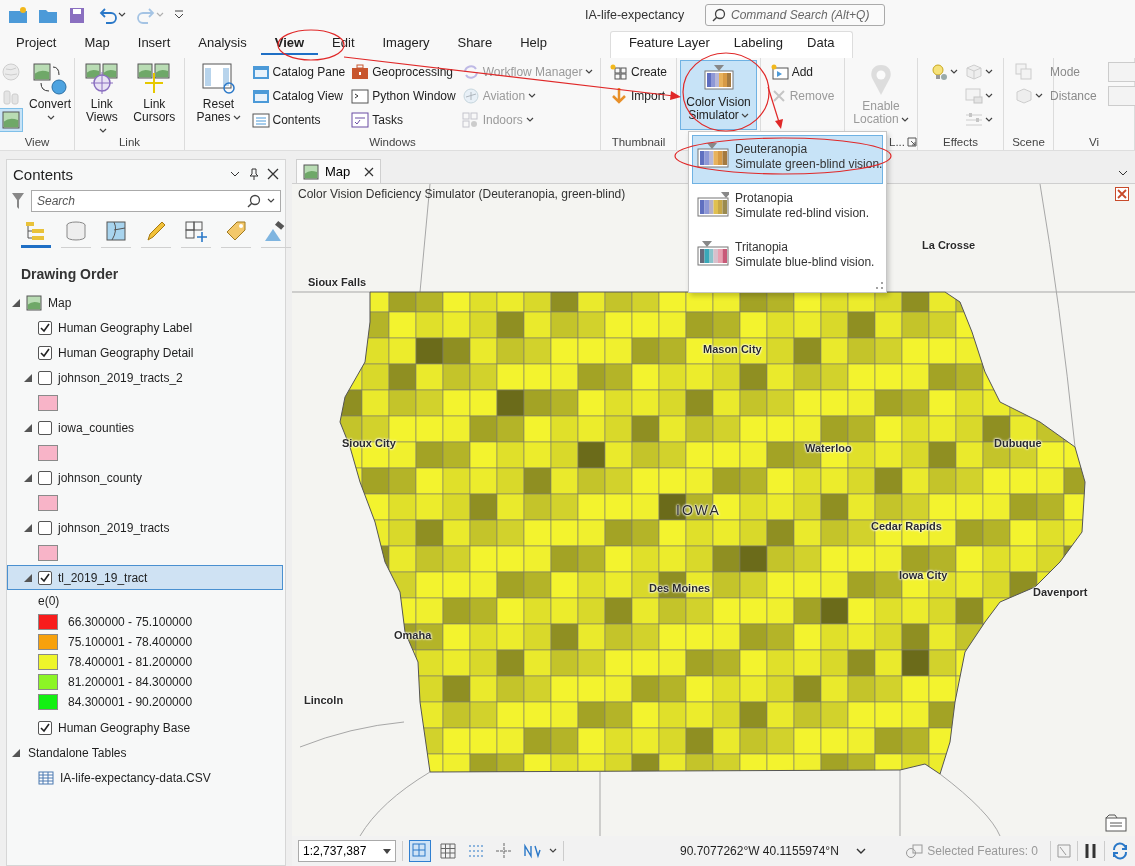 This screenshot has height=866, width=1135. What do you see at coordinates (298, 72) in the screenshot?
I see `ribbon-button: Catalog Pane` at bounding box center [298, 72].